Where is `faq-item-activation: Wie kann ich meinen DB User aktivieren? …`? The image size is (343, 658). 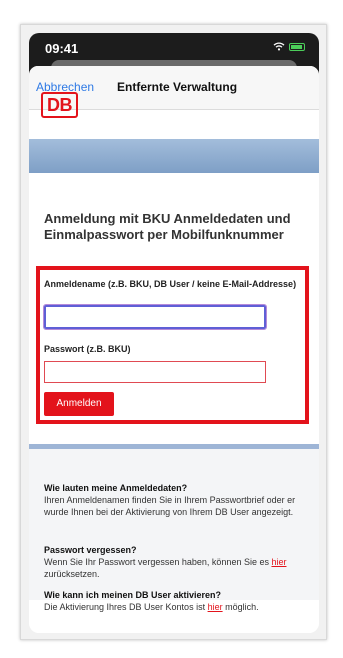 faq-item-activation: Wie kann ich meinen DB User aktivieren? … is located at coordinates (177, 601).